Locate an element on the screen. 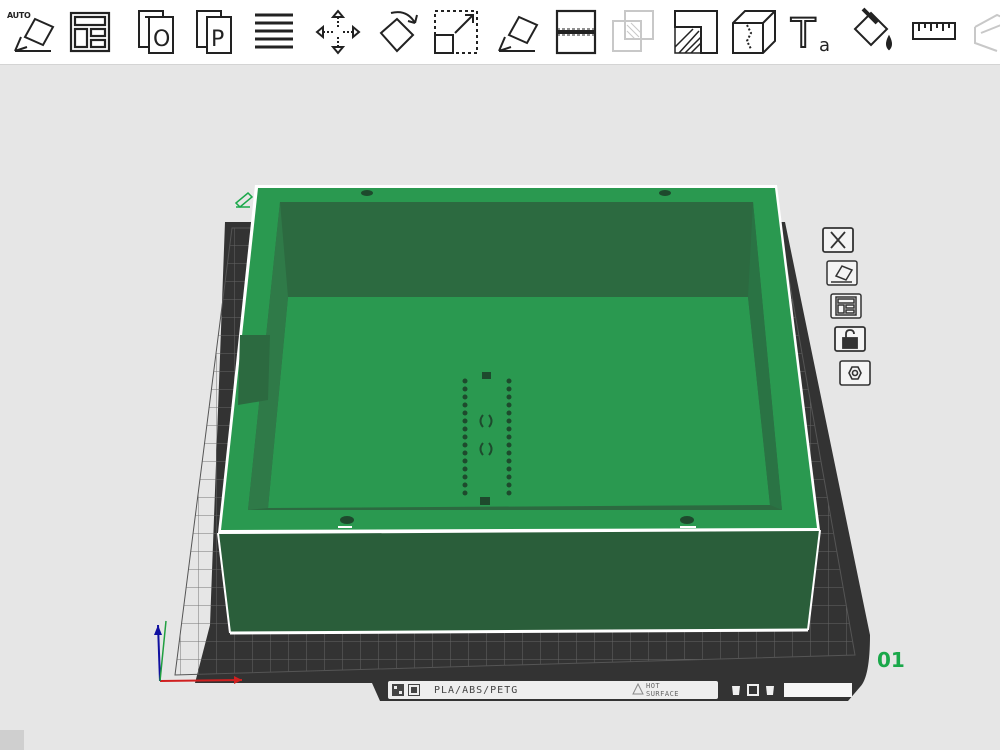  auto-orient-button is located at coordinates (32, 32).